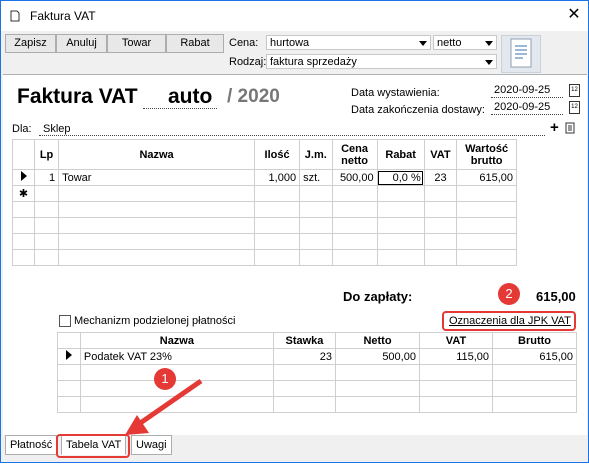 Image resolution: width=589 pixels, height=464 pixels. Describe the element at coordinates (570, 128) in the screenshot. I see `recipient-list-icon` at that location.